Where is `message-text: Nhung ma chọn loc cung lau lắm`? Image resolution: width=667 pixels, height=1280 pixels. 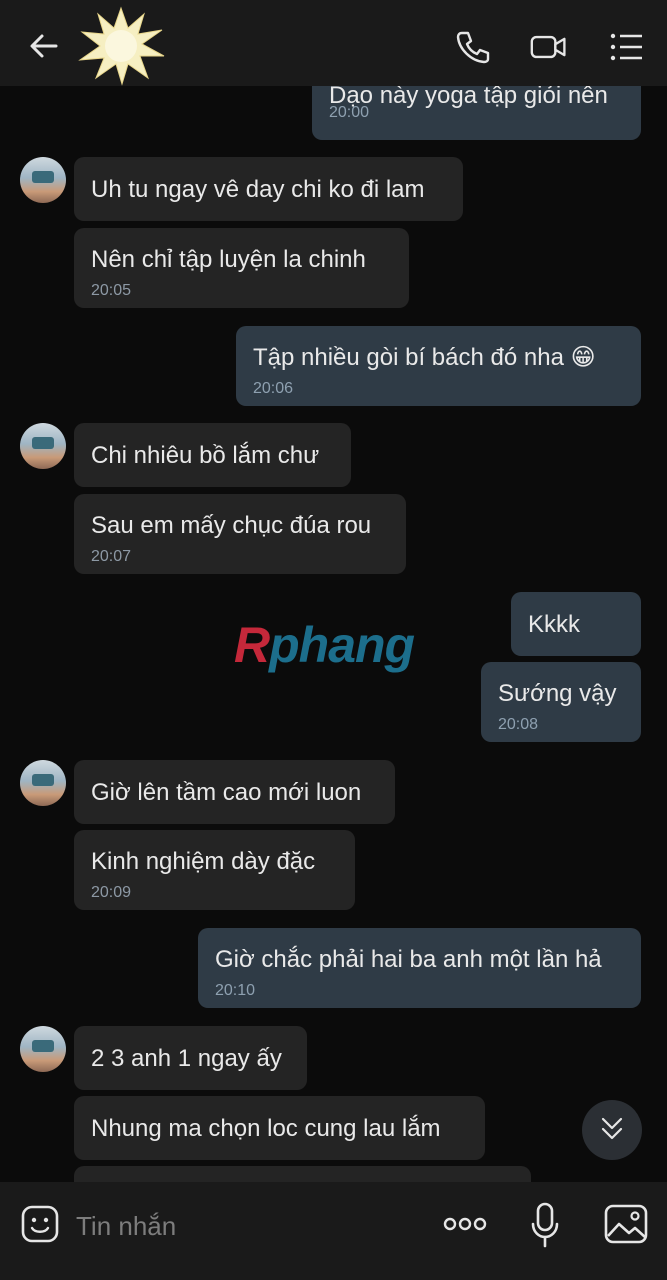
message-text: Nhung ma chọn loc cung lau lắm is located at coordinates (266, 1128).